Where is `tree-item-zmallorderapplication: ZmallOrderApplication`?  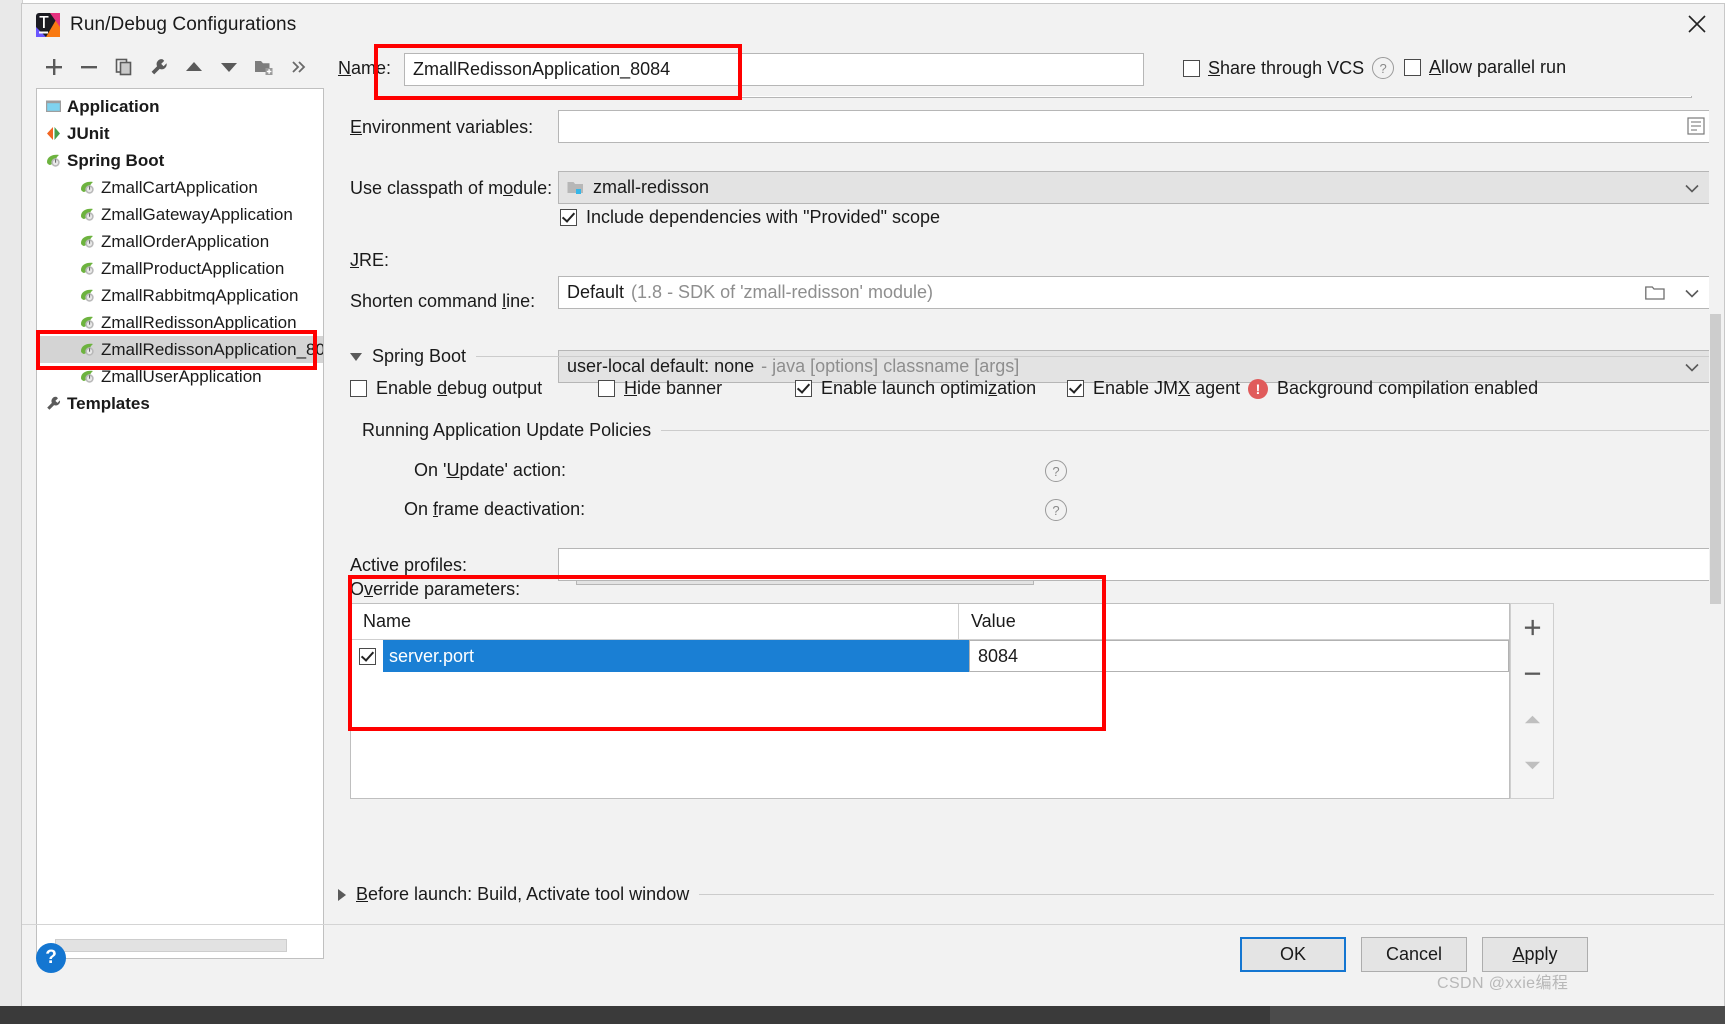
tree-item-zmallorderapplication: ZmallOrderApplication is located at coordinates (180, 241).